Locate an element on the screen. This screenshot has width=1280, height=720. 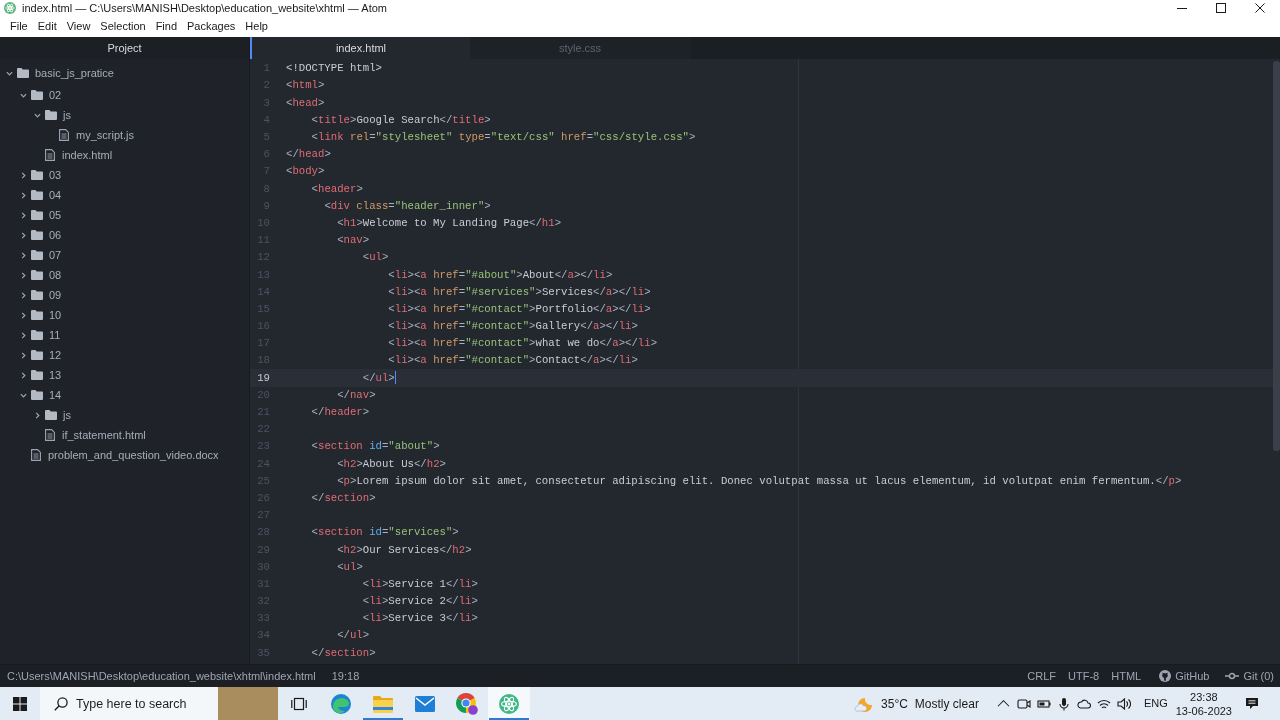
tree-item: 06 is located at coordinates (41, 235).